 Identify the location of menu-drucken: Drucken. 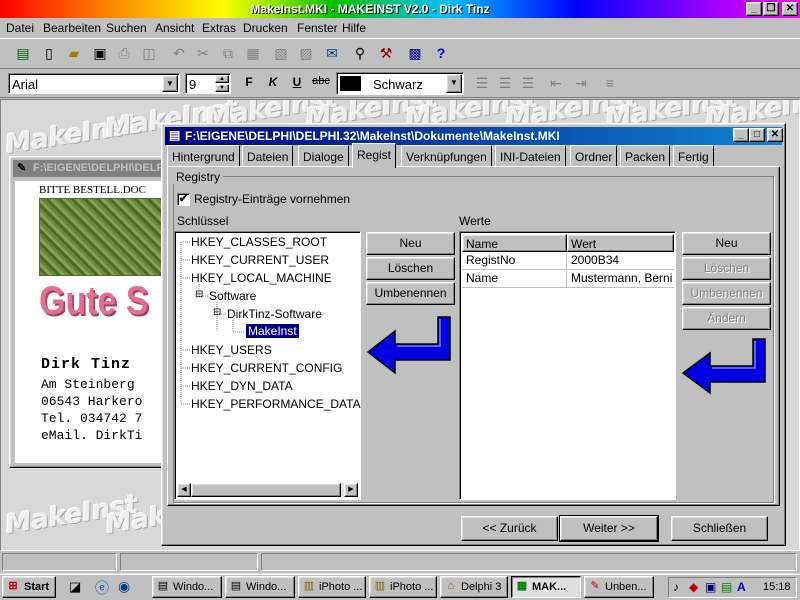
(265, 28).